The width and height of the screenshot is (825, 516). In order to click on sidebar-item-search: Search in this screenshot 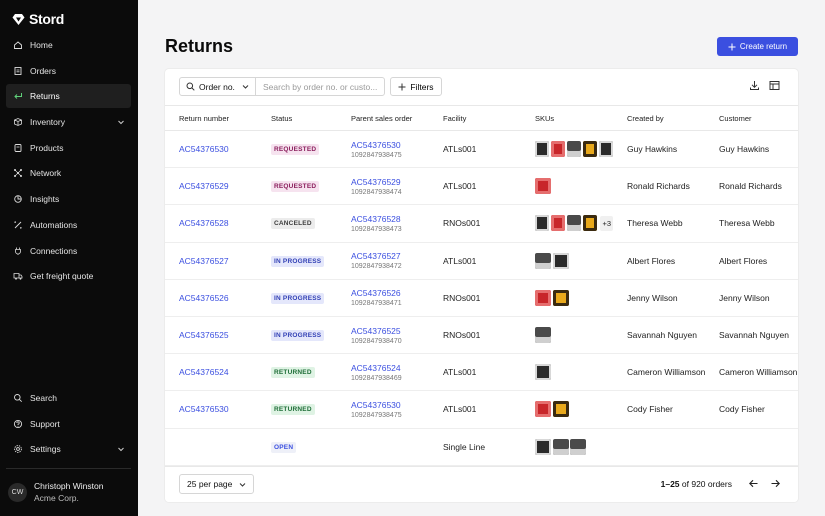, I will do `click(68, 398)`.